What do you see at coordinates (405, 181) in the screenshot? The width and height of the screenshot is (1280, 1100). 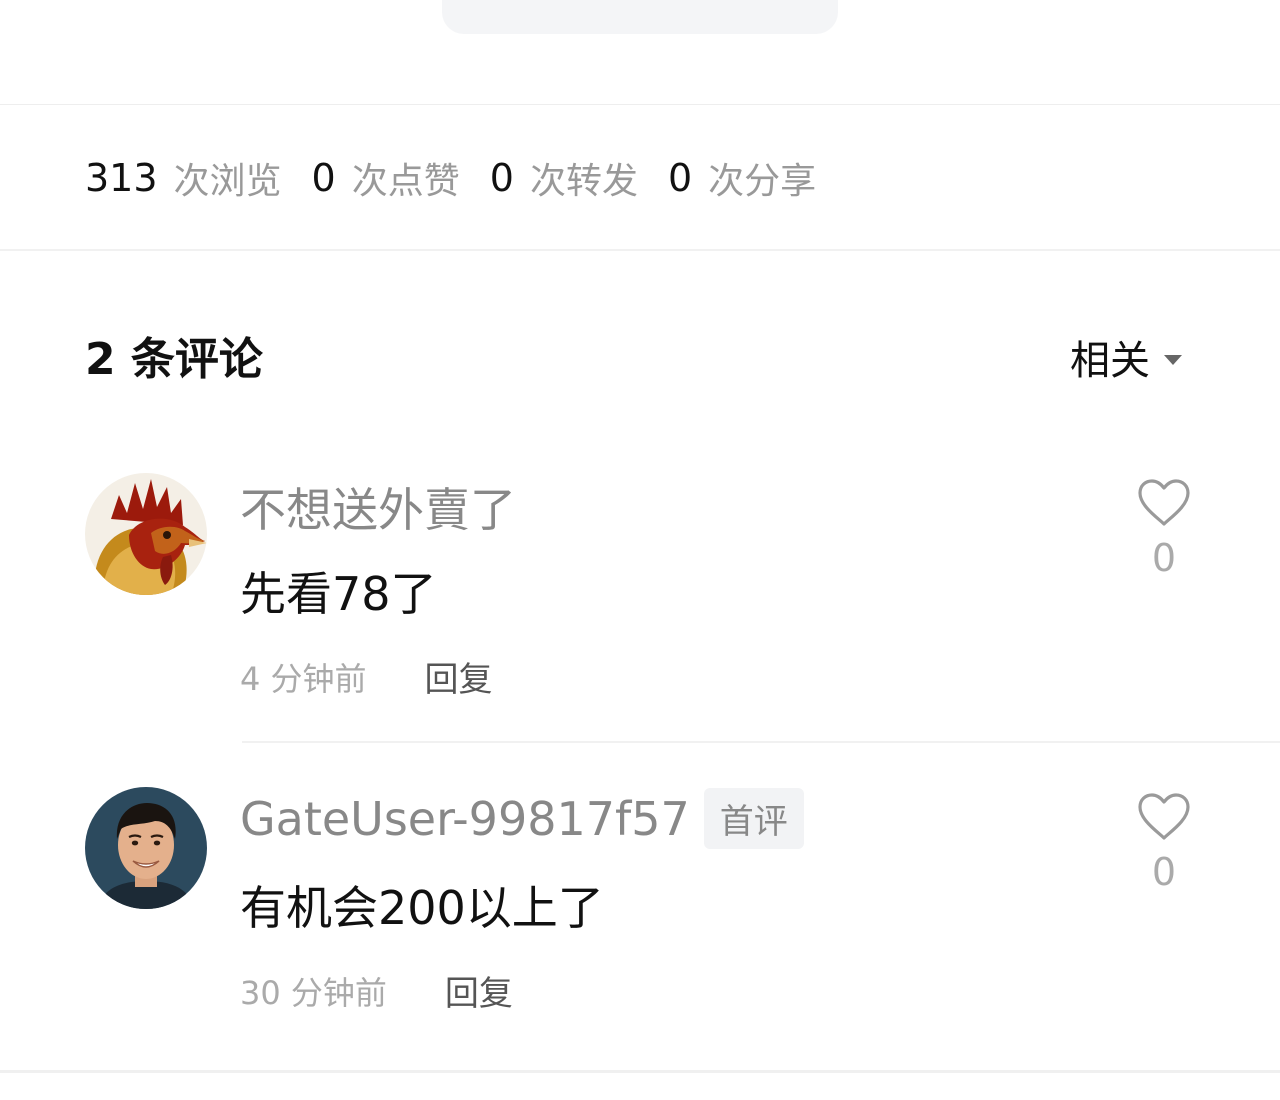 I see `stat-likes-label: 次点赞` at bounding box center [405, 181].